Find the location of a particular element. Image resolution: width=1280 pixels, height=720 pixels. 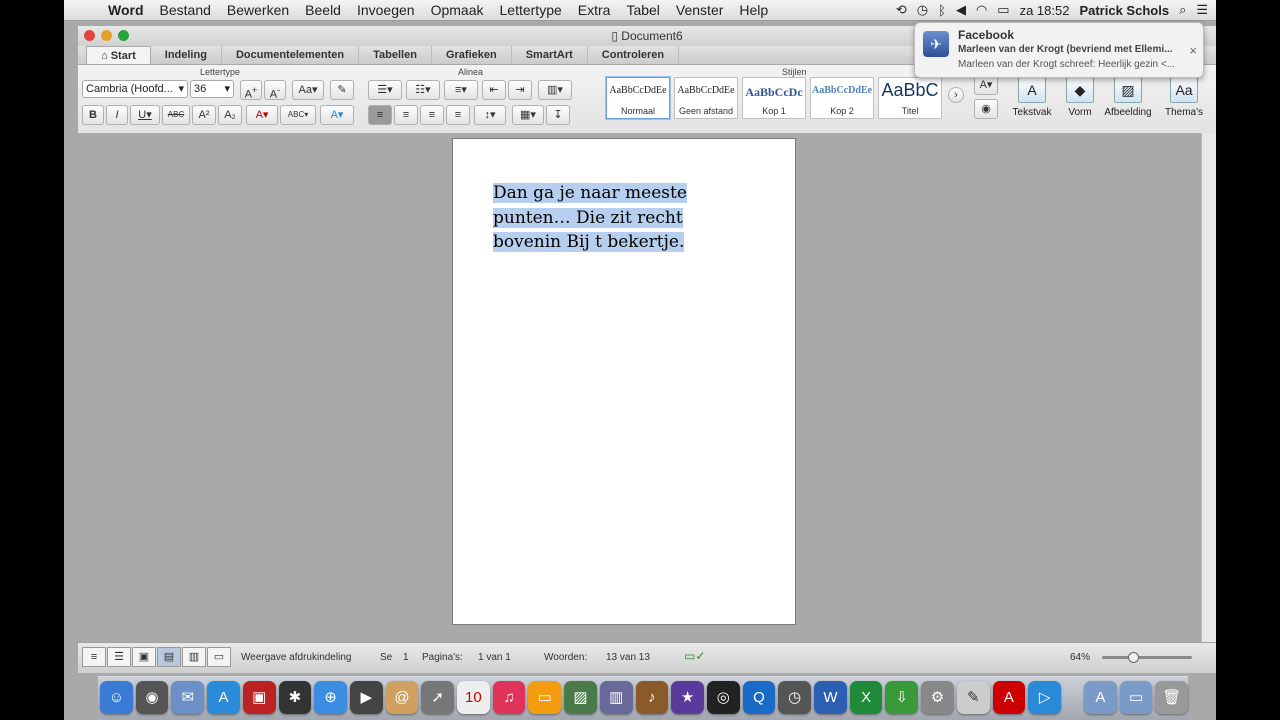

menubar-clock: za 18:52 is located at coordinates (1045, 10).